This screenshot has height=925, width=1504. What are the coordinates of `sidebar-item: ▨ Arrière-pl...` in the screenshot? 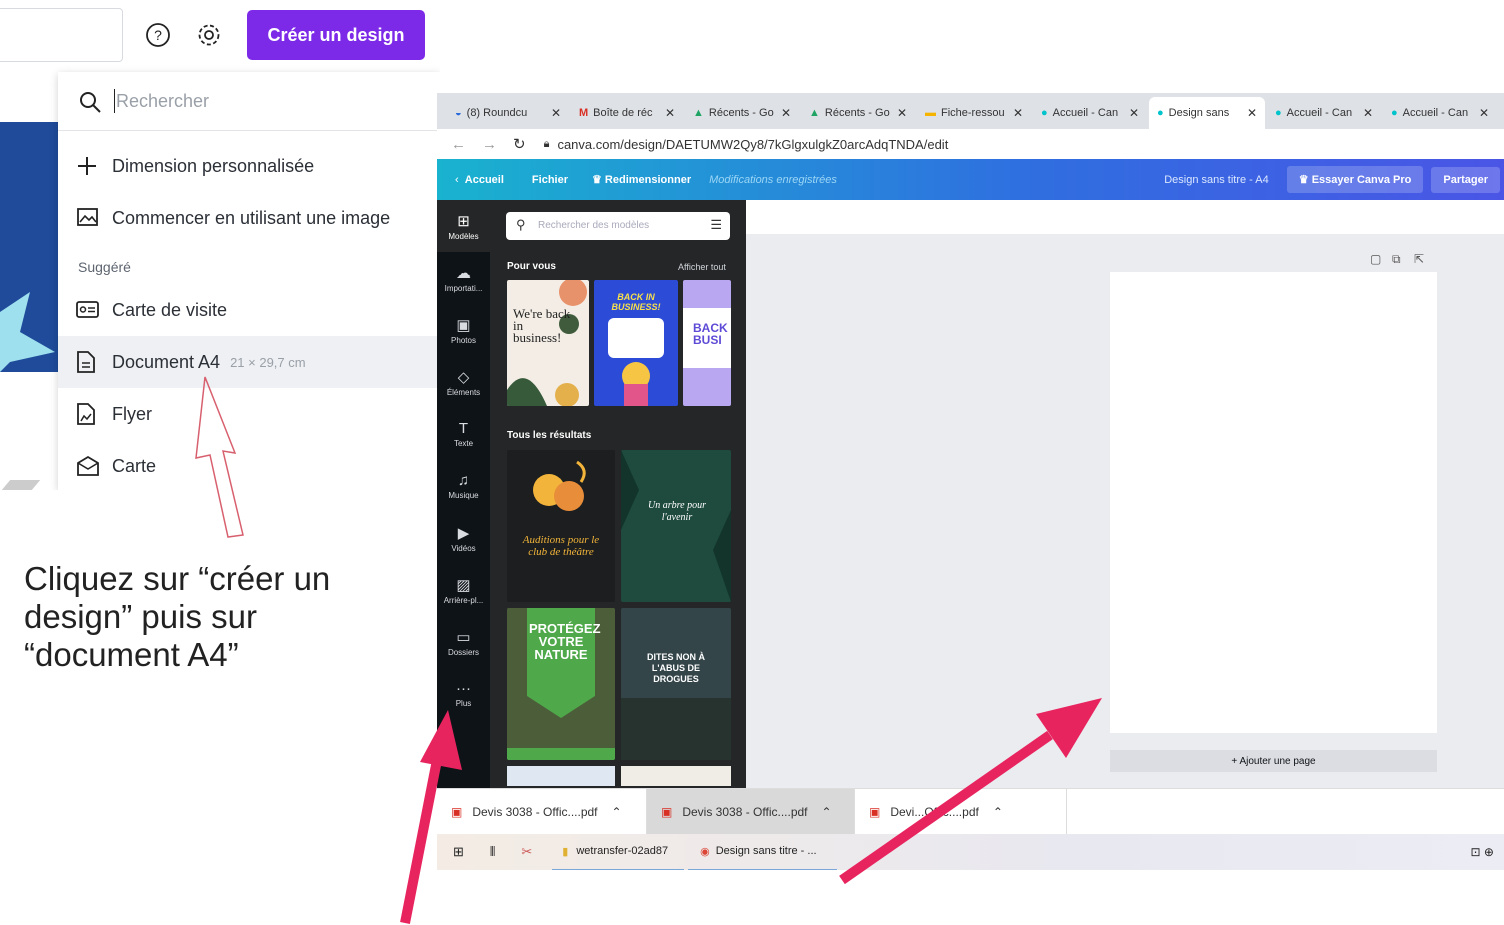 It's located at (463, 590).